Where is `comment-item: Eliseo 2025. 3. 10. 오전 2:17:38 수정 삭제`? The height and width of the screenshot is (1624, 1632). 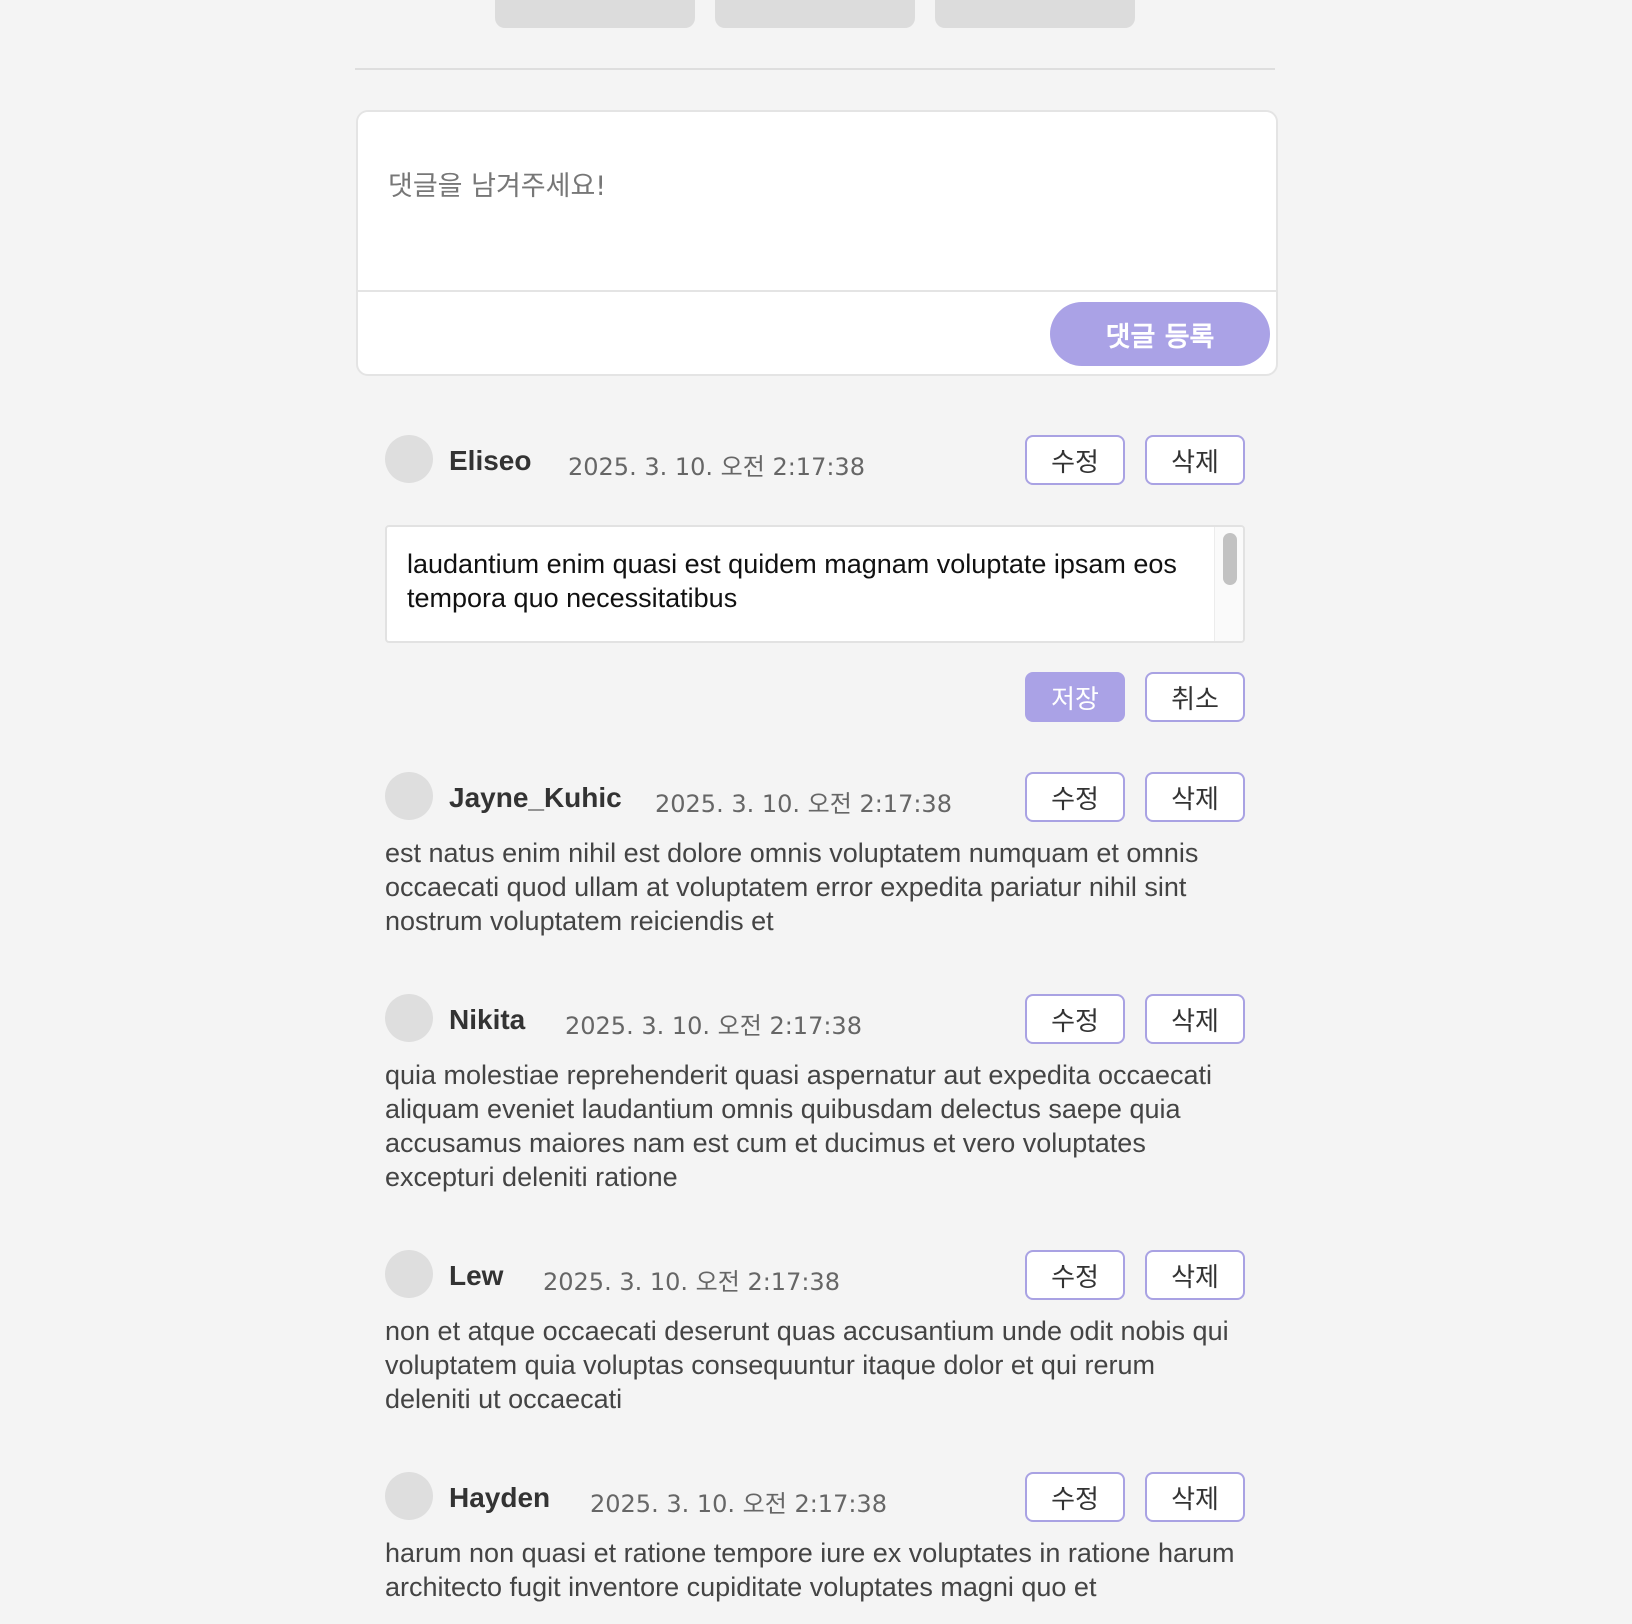
comment-item: Eliseo 2025. 3. 10. 오전 2:17:38 수정 삭제 is located at coordinates (815, 460).